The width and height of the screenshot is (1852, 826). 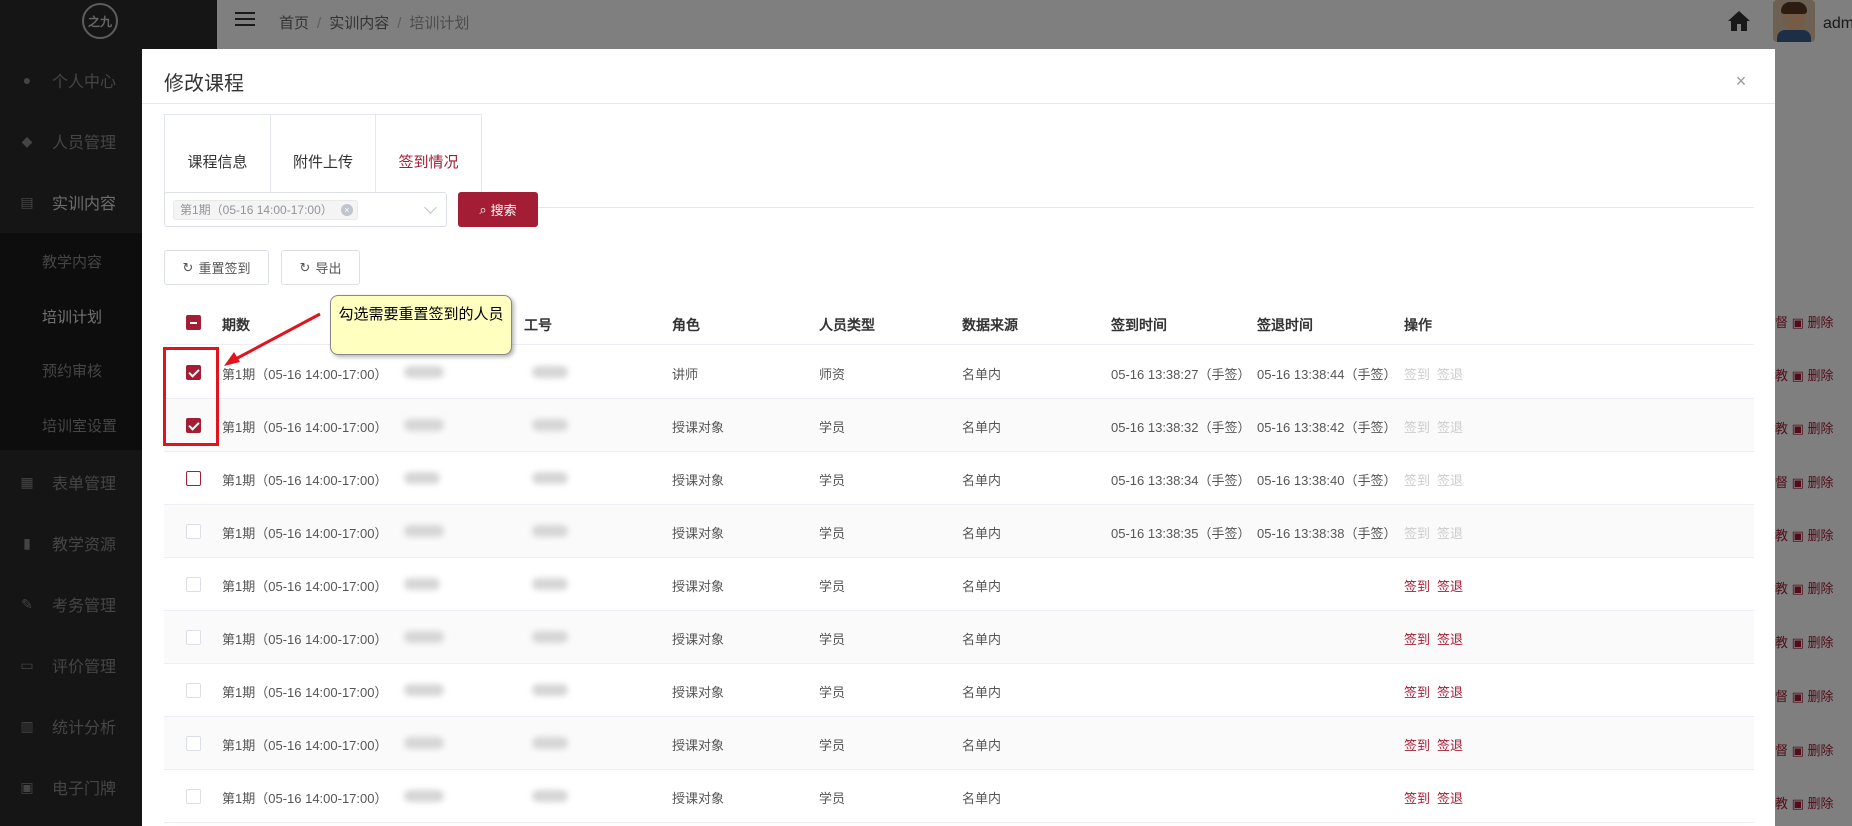 I want to click on column-header: 工号, so click(x=538, y=325).